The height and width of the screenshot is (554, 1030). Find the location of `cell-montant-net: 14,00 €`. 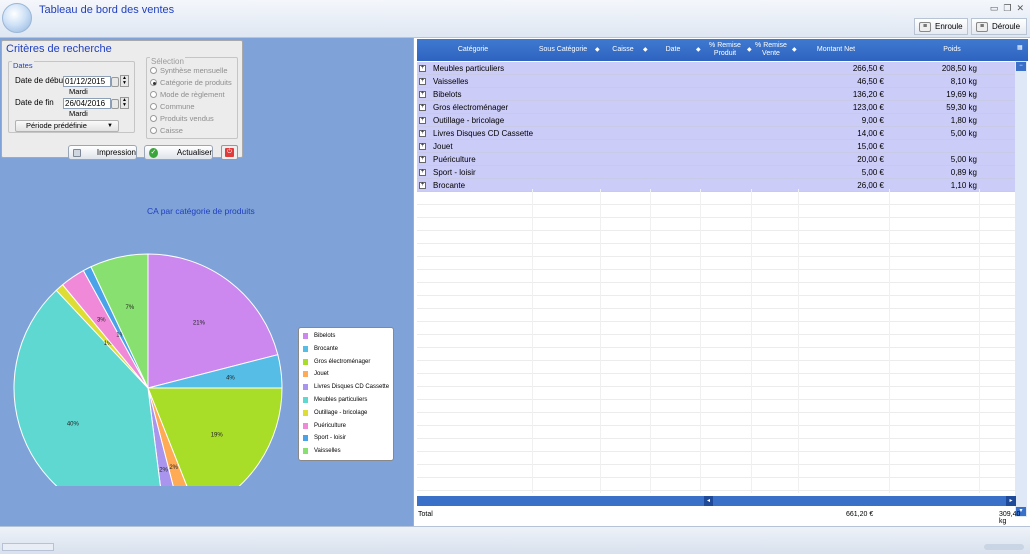

cell-montant-net: 14,00 € is located at coordinates (870, 133).